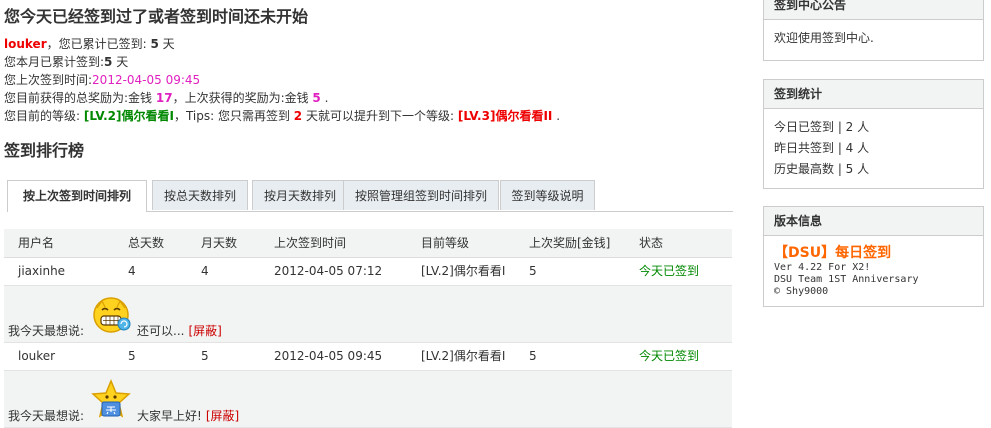  I want to click on table-header: 用户名 总天数 月天数 上次签到时间 目前等级 上次奖励[金钱] 状态, so click(368, 243).